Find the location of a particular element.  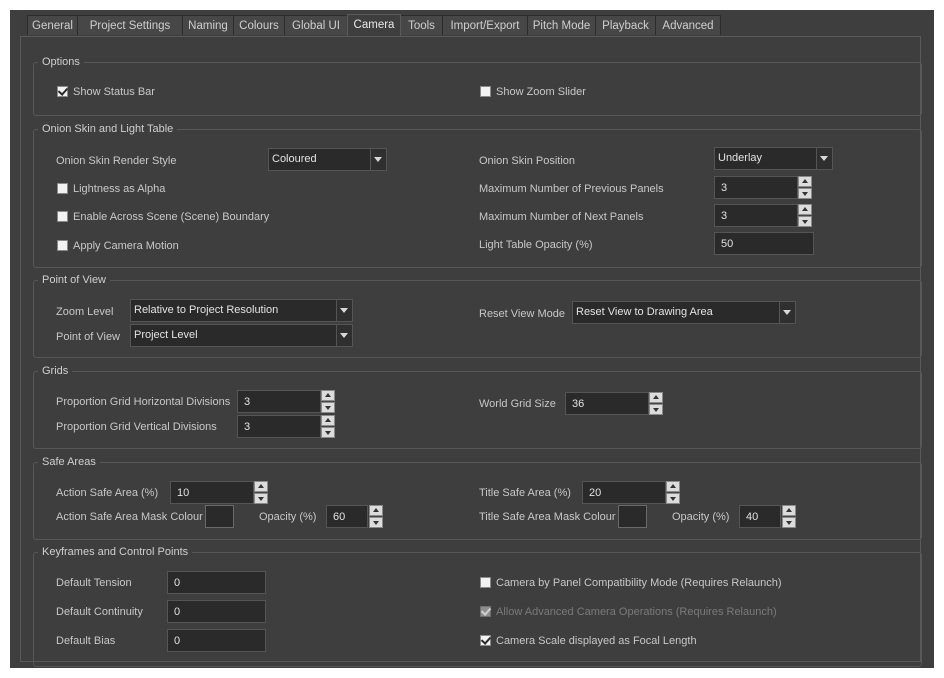

onion-render-style-combo: Coloured is located at coordinates (327, 159).